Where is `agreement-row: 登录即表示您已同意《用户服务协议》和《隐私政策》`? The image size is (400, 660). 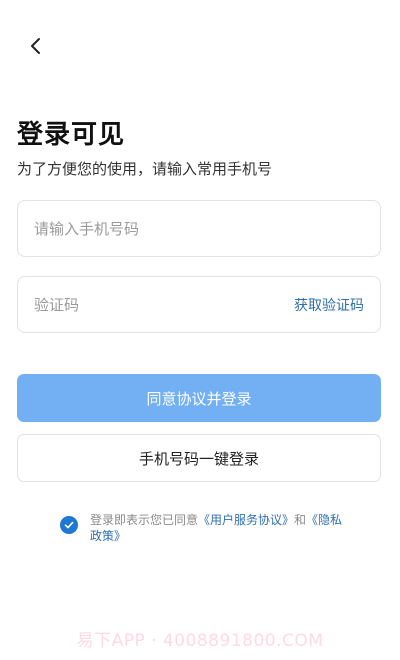
agreement-row: 登录即表示您已同意《用户服务协议》和《隐私政策》 is located at coordinates (210, 528).